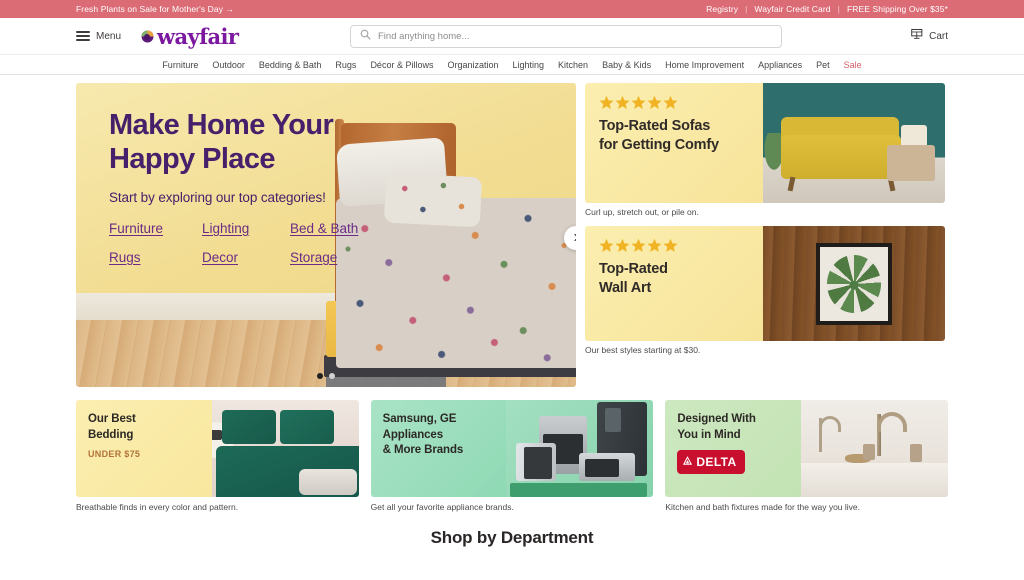  I want to click on site-header: Menu wayfair Find anything home... Cart, so click(512, 36).